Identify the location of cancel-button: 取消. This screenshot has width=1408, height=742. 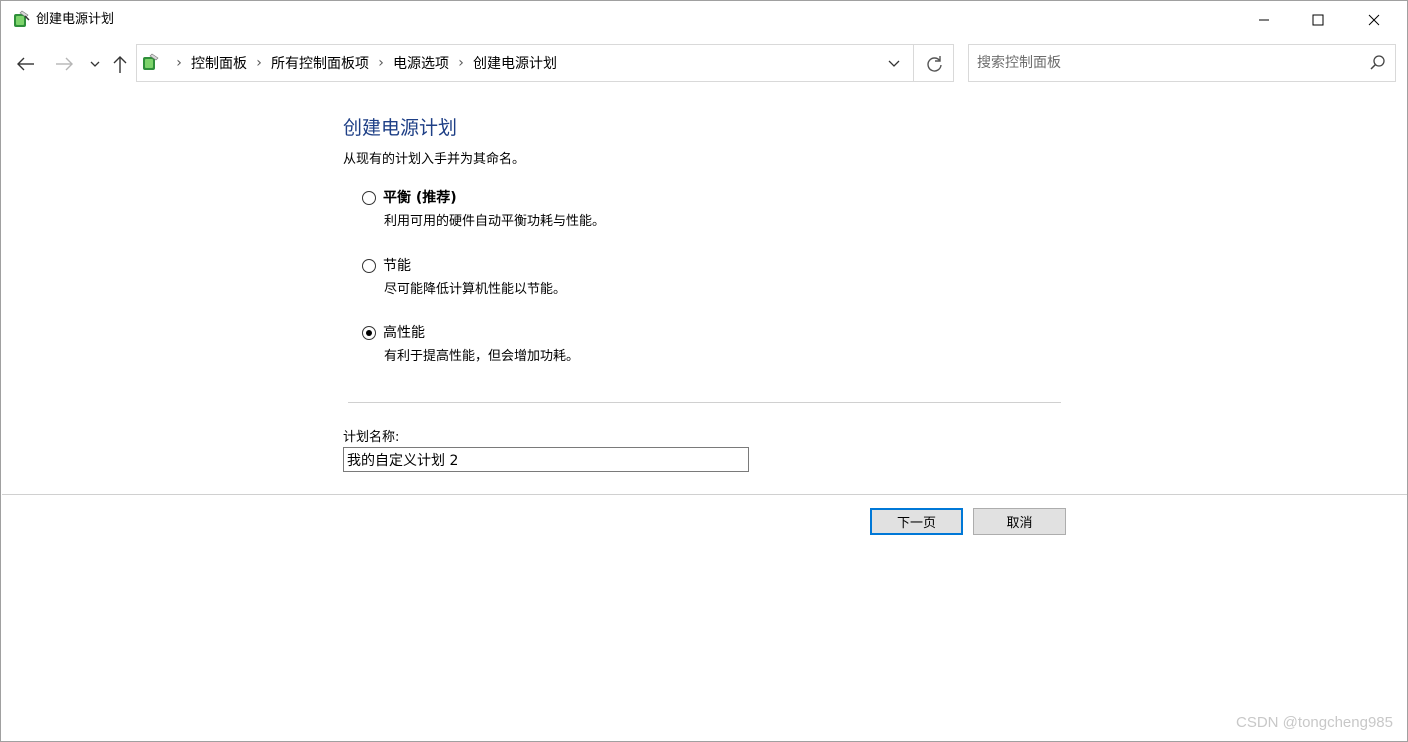
(1019, 521).